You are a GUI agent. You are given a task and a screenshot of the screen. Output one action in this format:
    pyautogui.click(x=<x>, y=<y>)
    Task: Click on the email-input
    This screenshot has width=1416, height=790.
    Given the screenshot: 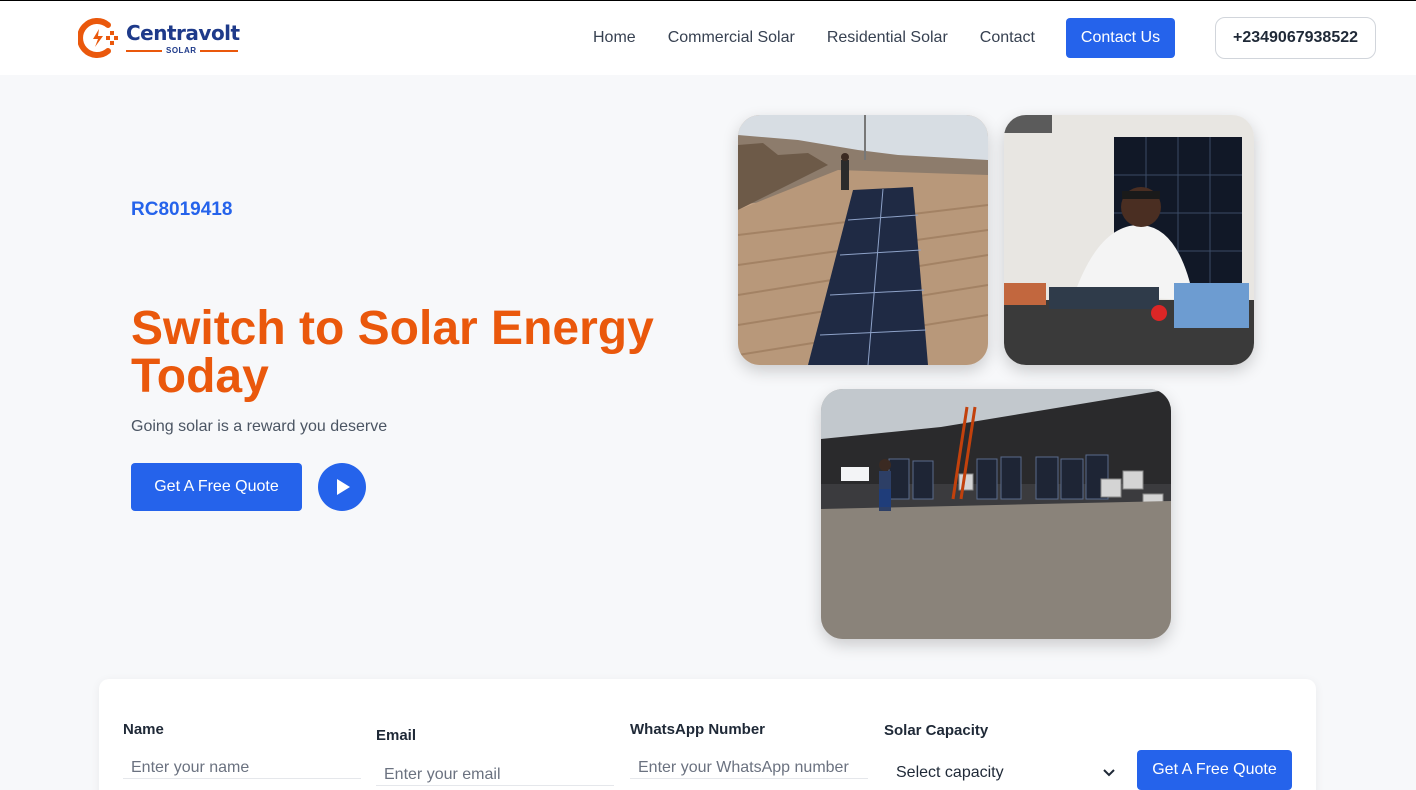 What is the action you would take?
    pyautogui.click(x=495, y=775)
    